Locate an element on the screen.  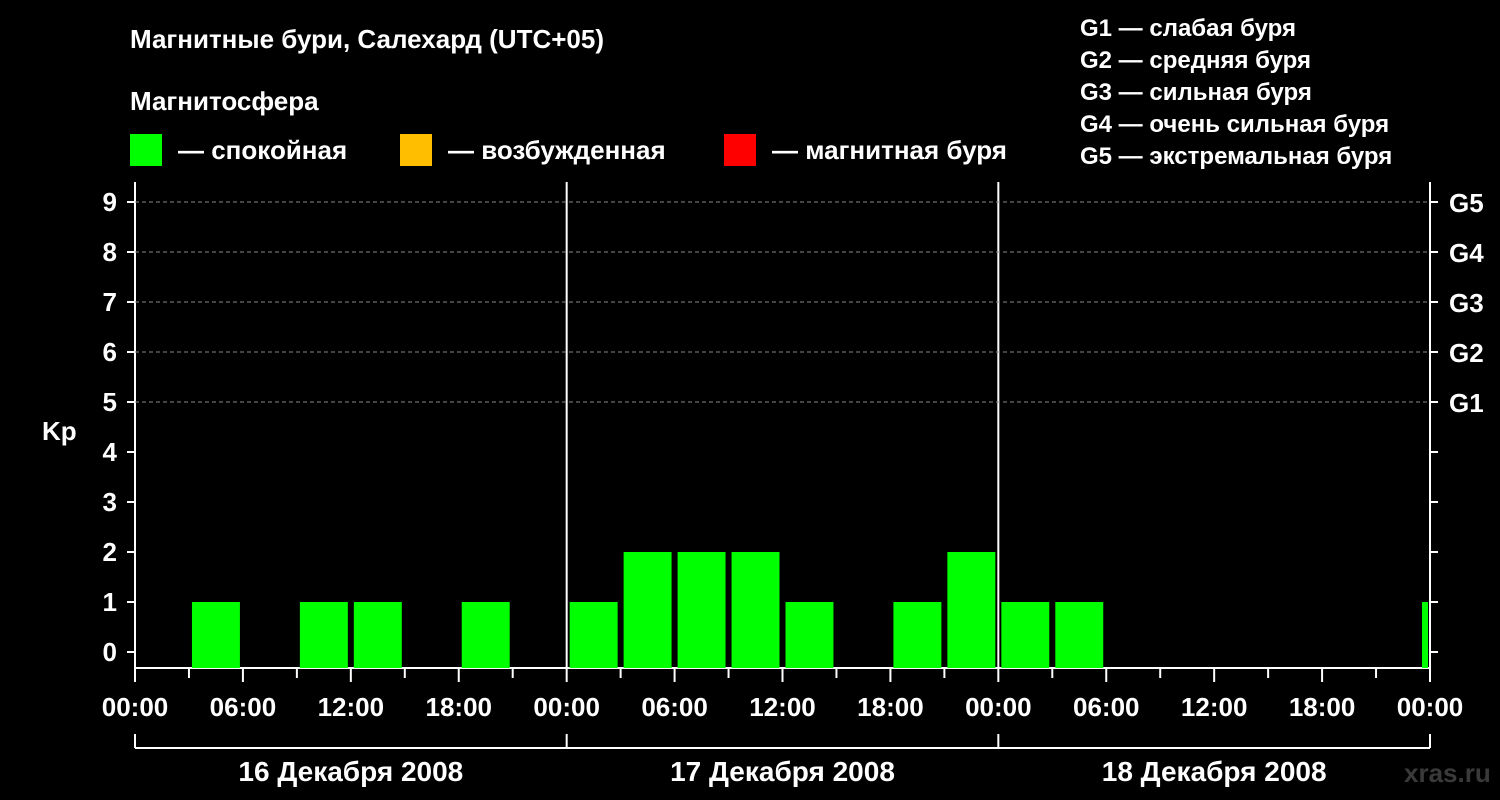
watermark: xras.ru is located at coordinates (1447, 773).